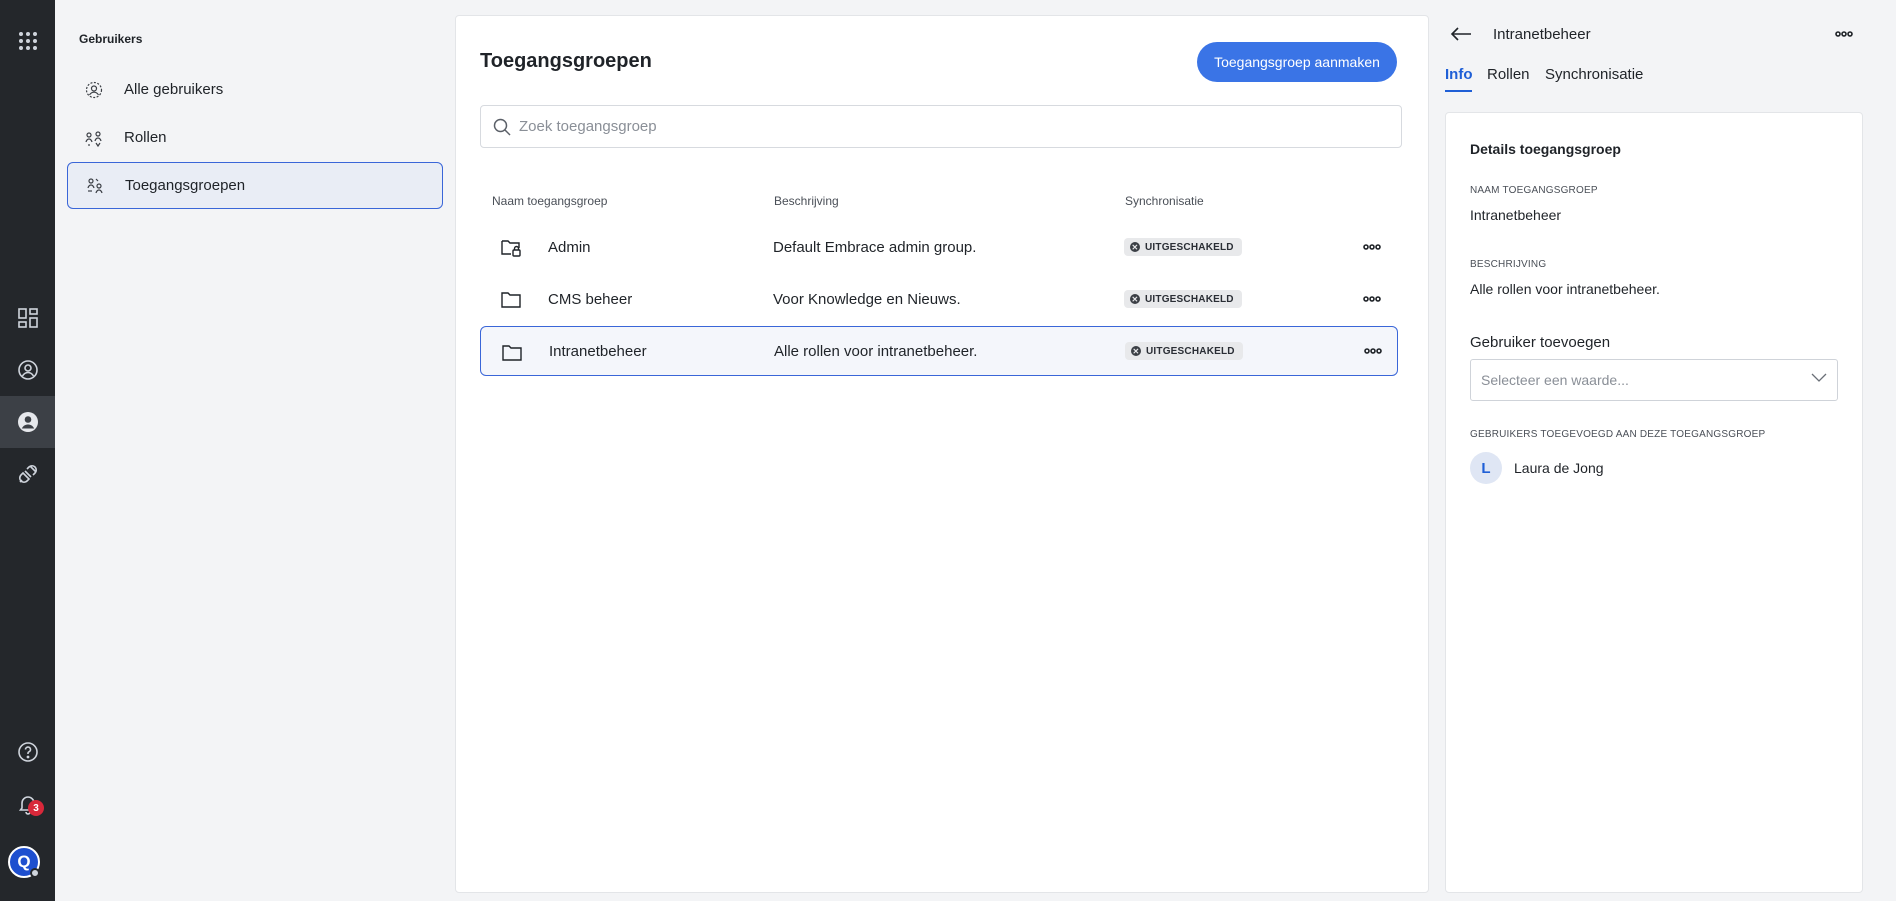 The width and height of the screenshot is (1896, 901). What do you see at coordinates (590, 299) in the screenshot?
I see `group-name: CMS beheer` at bounding box center [590, 299].